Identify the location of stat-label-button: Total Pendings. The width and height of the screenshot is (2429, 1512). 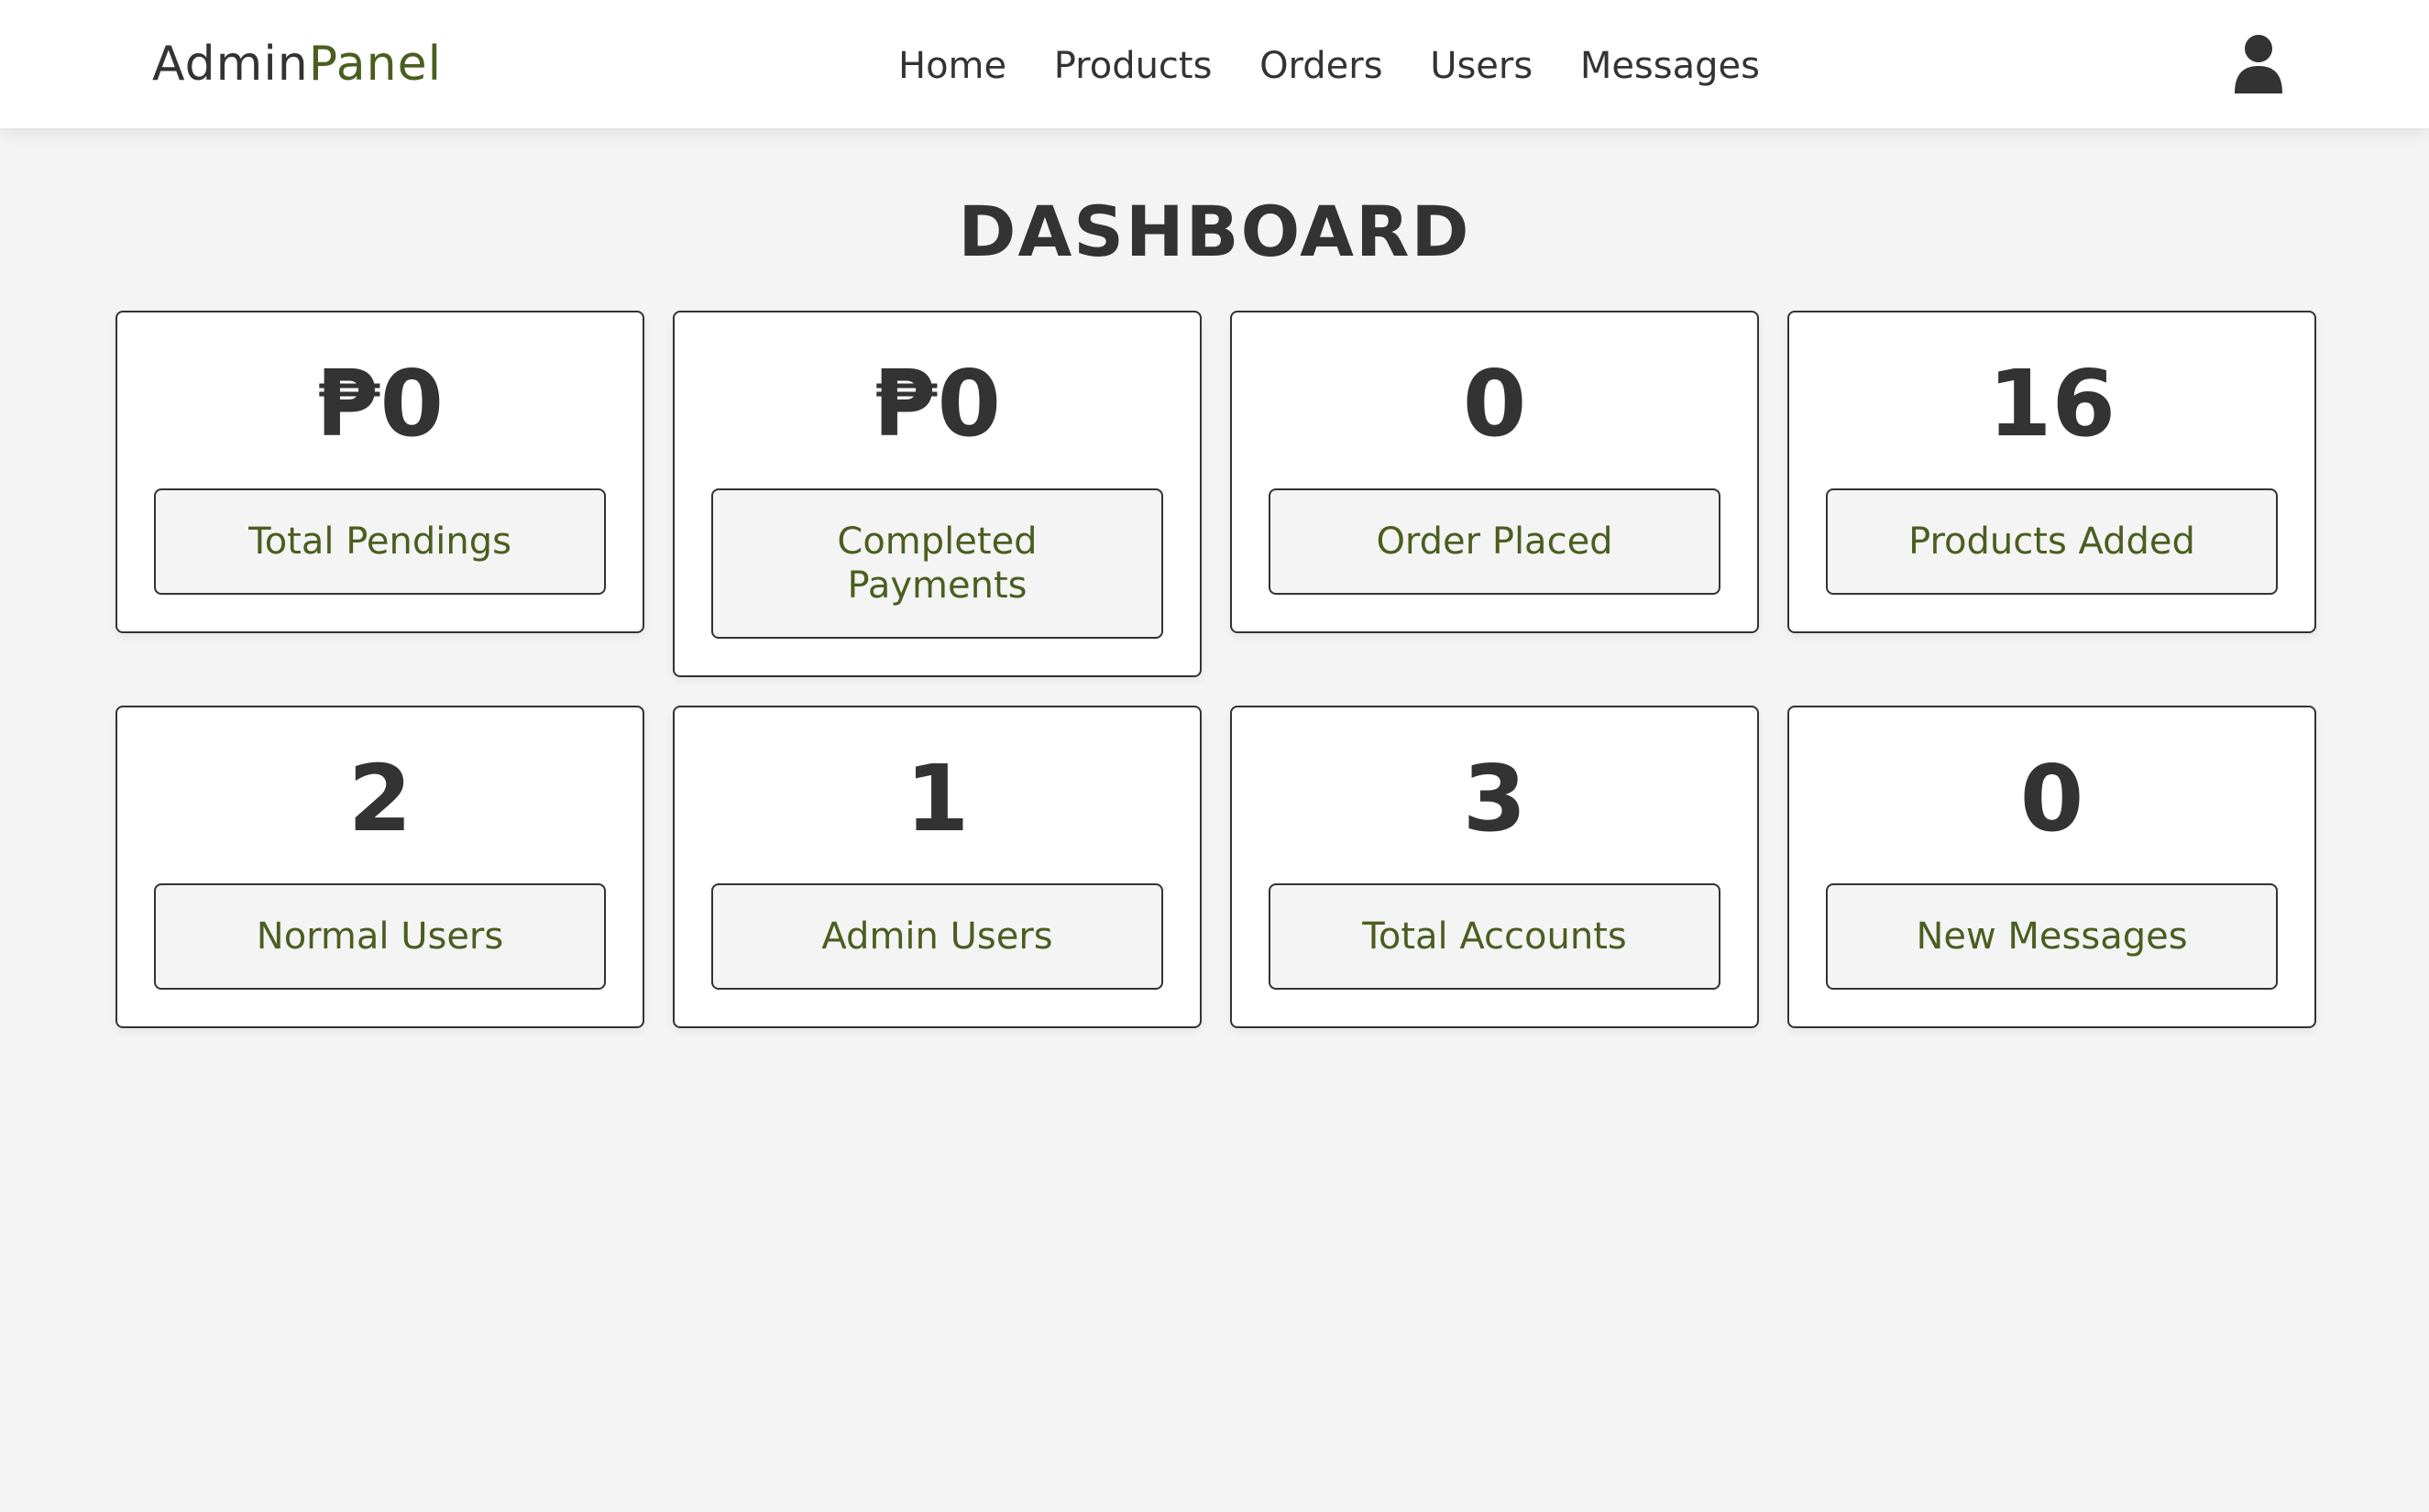
(380, 541).